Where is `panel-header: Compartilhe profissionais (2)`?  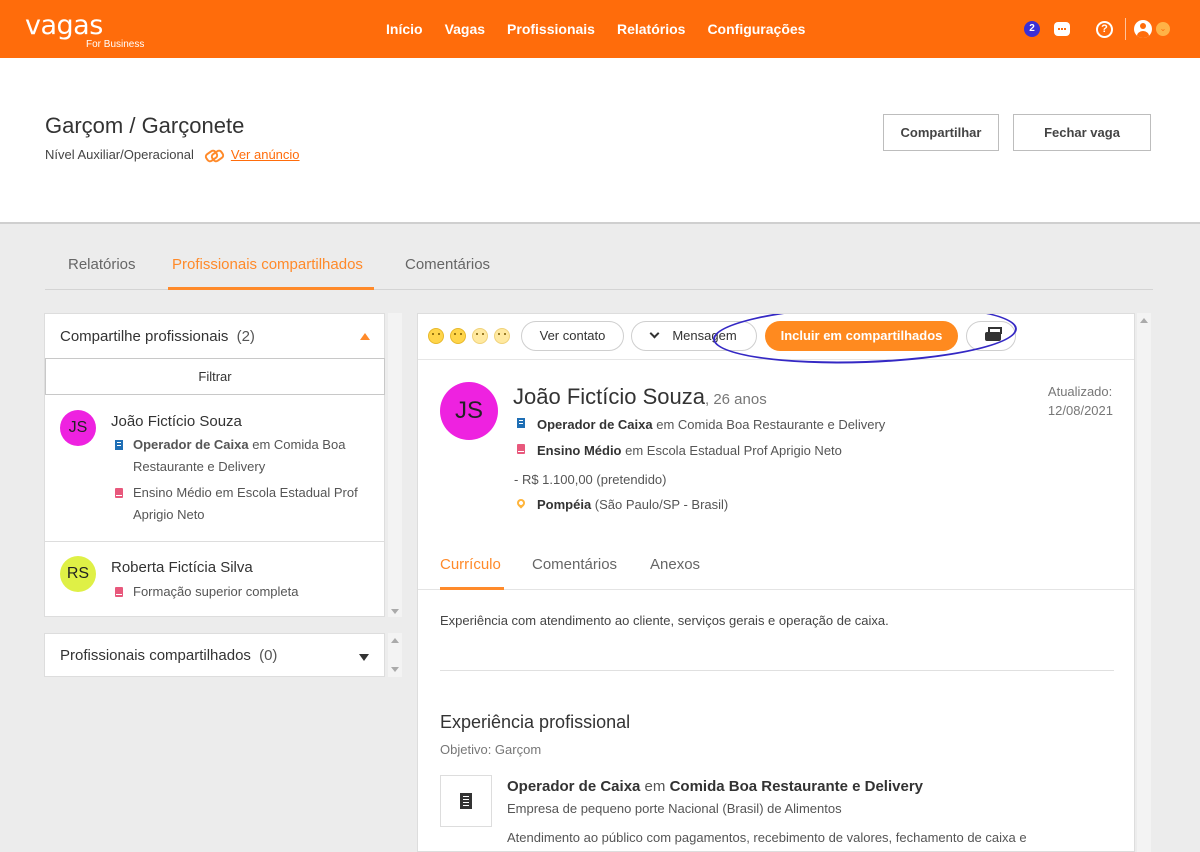 panel-header: Compartilhe profissionais (2) is located at coordinates (157, 336).